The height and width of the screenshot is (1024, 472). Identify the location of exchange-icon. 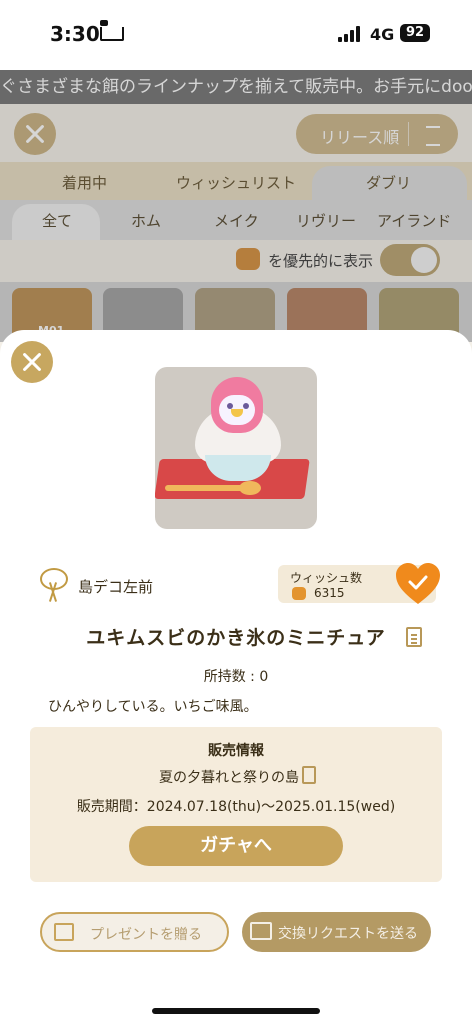
(261, 931).